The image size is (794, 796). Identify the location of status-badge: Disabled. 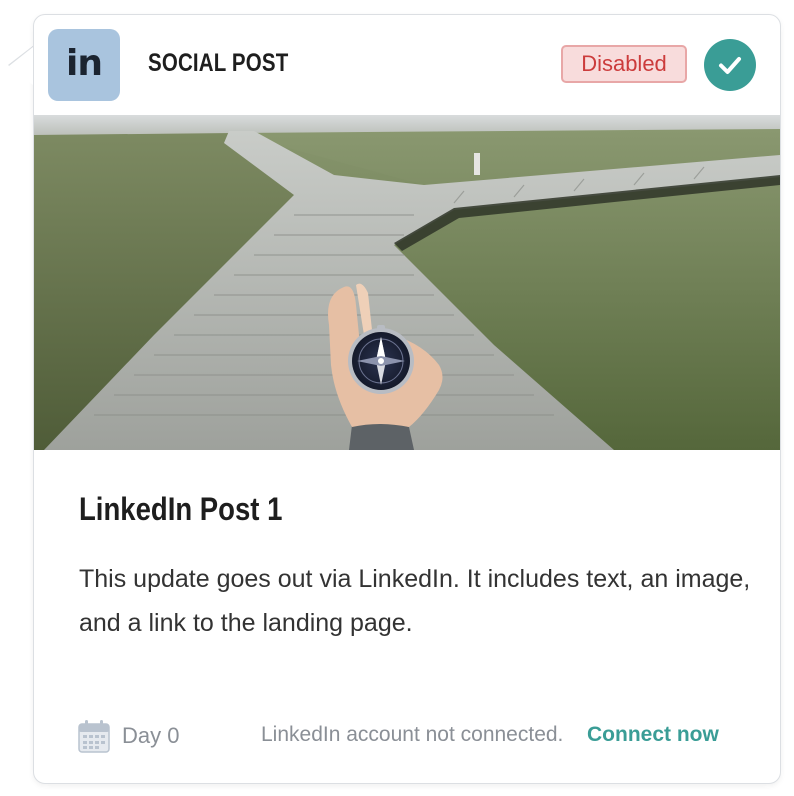
(624, 64).